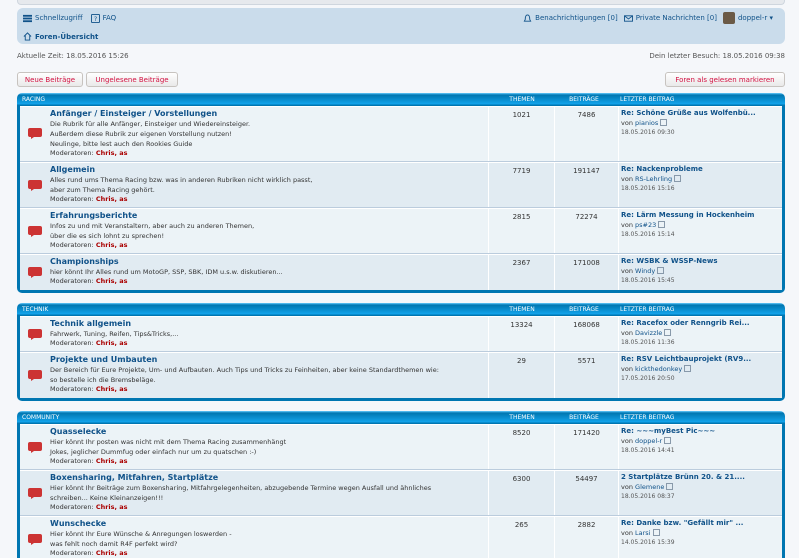  Describe the element at coordinates (78, 523) in the screenshot. I see `forum-title: Wunschecke` at that location.